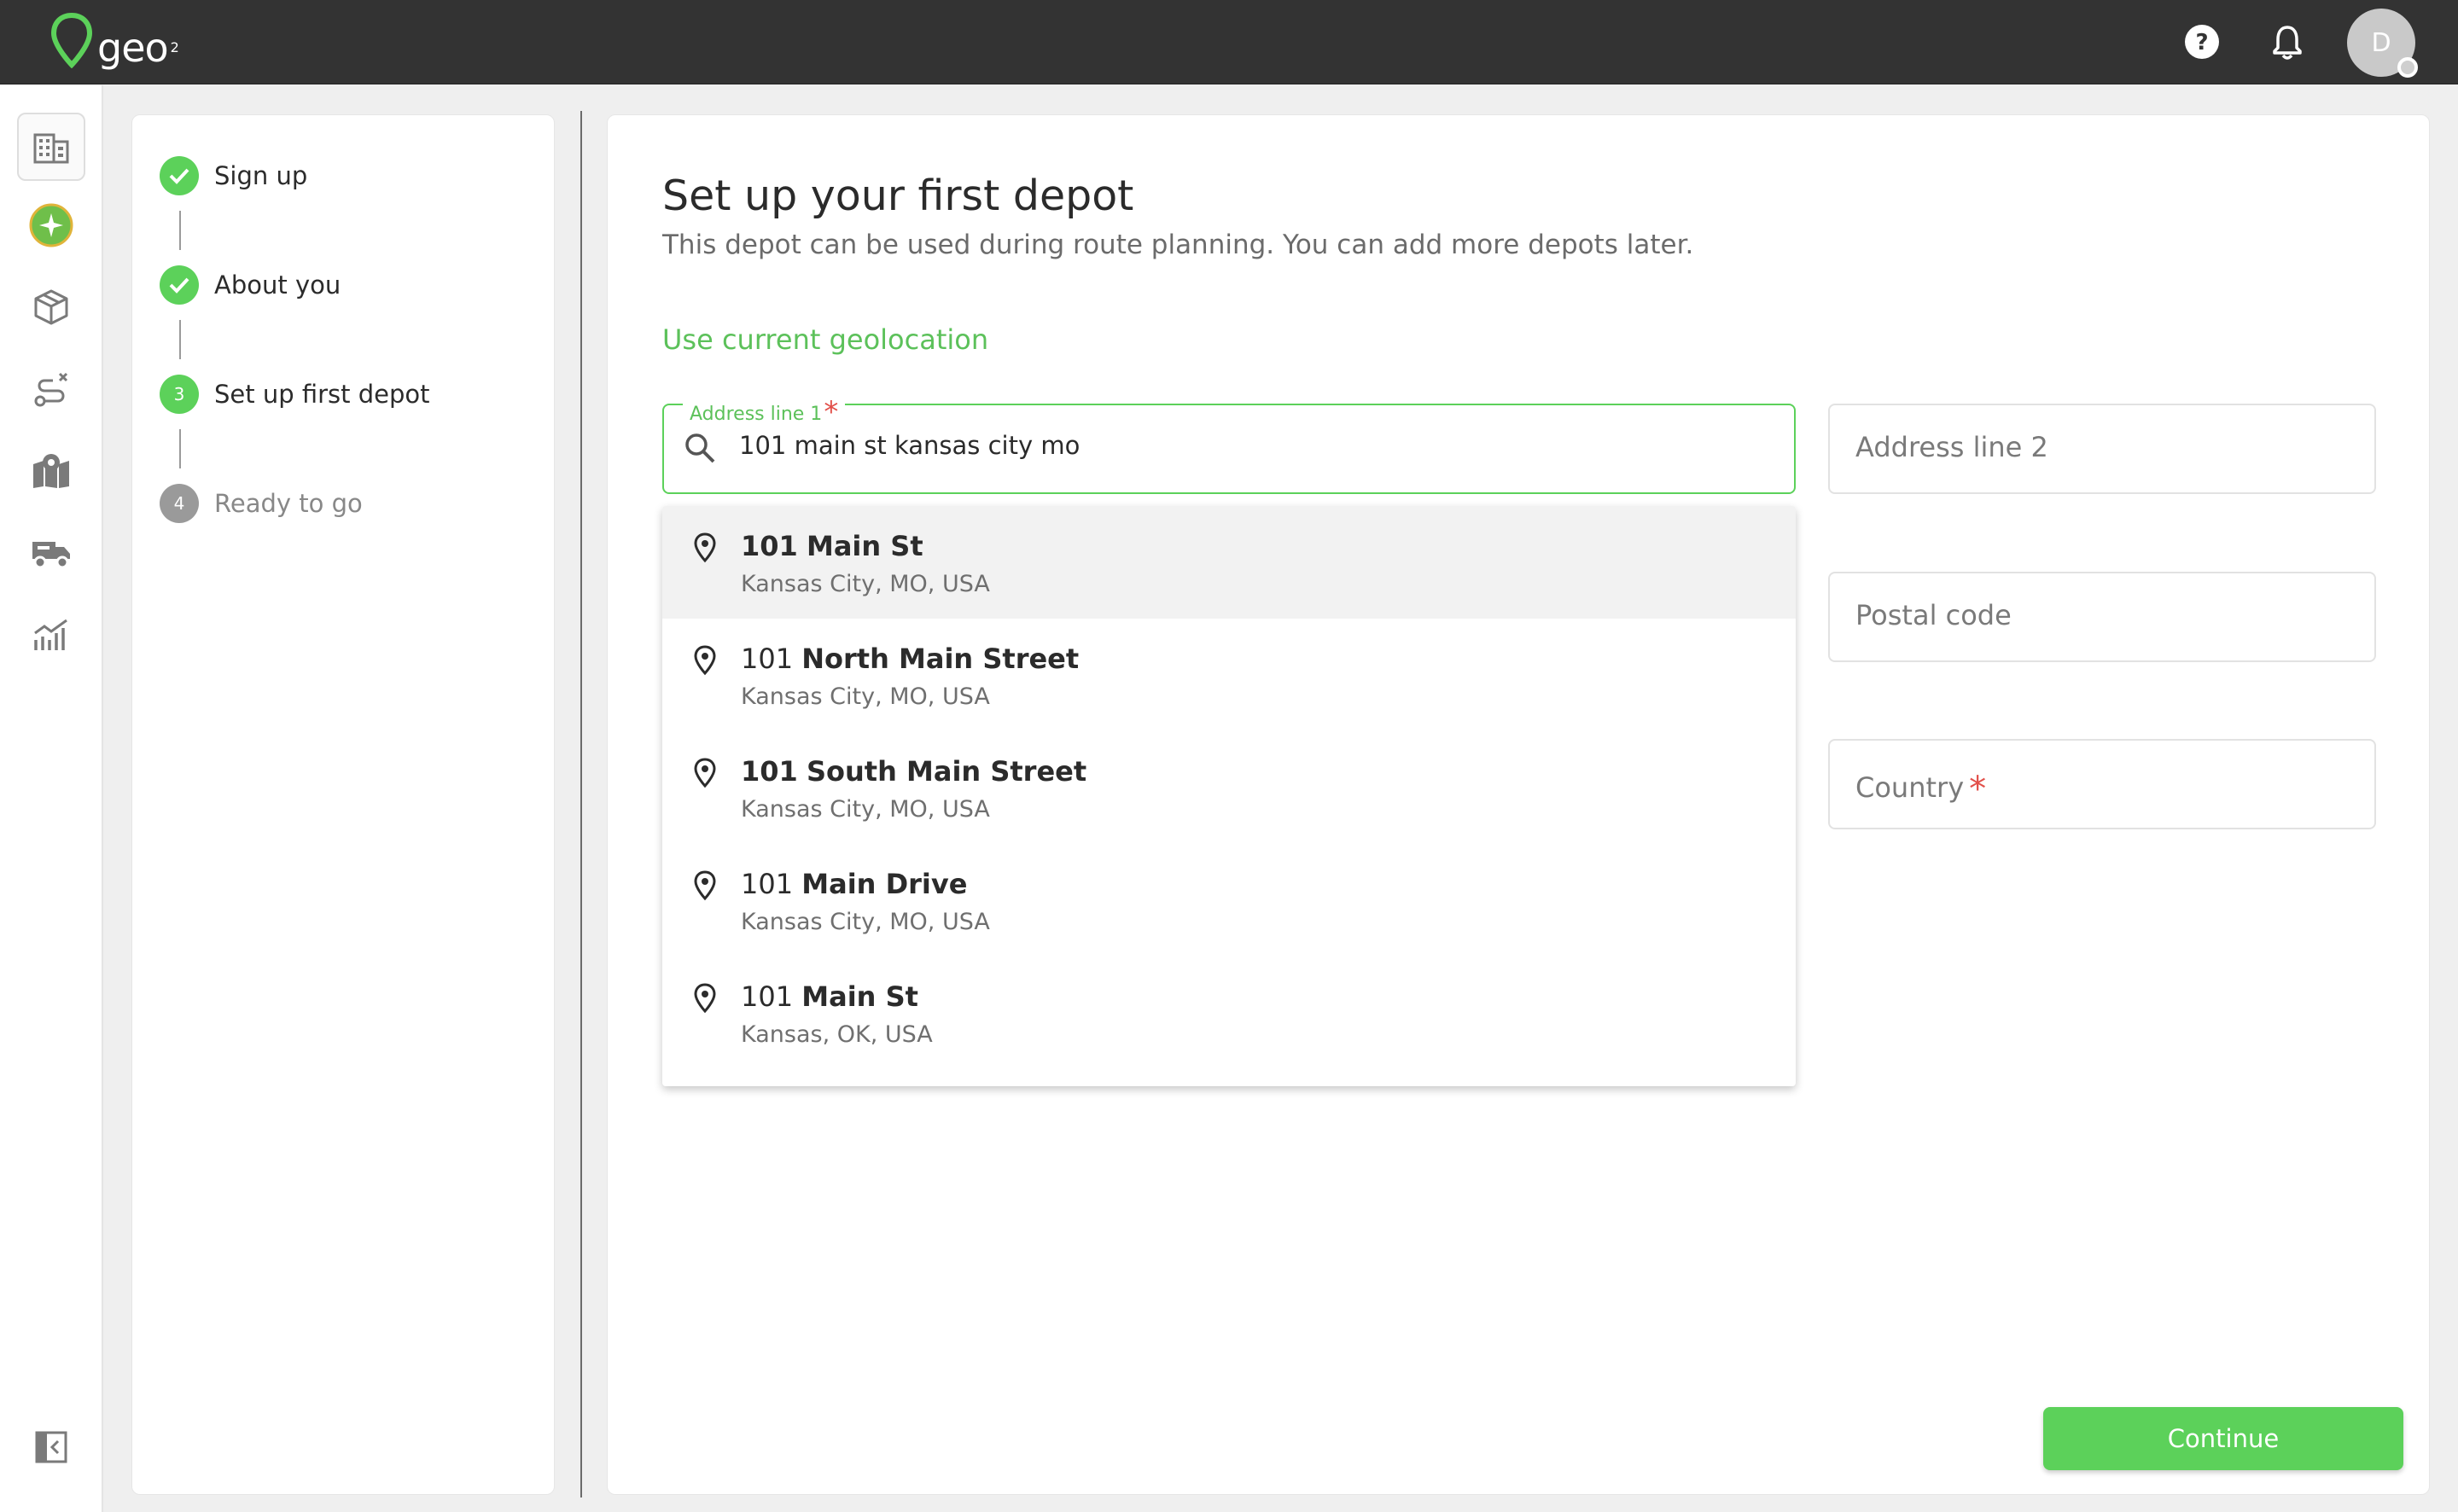 Image resolution: width=2458 pixels, height=1512 pixels. I want to click on nav-analytics, so click(51, 635).